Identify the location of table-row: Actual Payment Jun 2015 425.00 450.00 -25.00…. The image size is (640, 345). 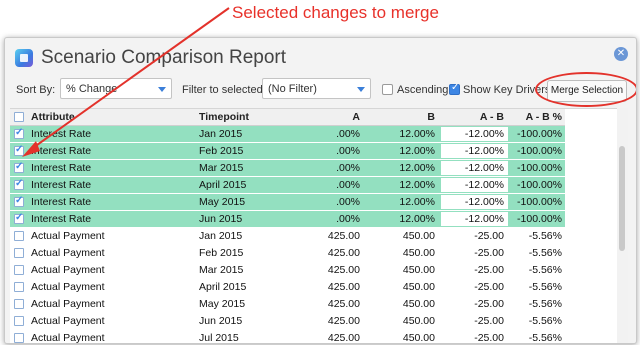
(287, 321).